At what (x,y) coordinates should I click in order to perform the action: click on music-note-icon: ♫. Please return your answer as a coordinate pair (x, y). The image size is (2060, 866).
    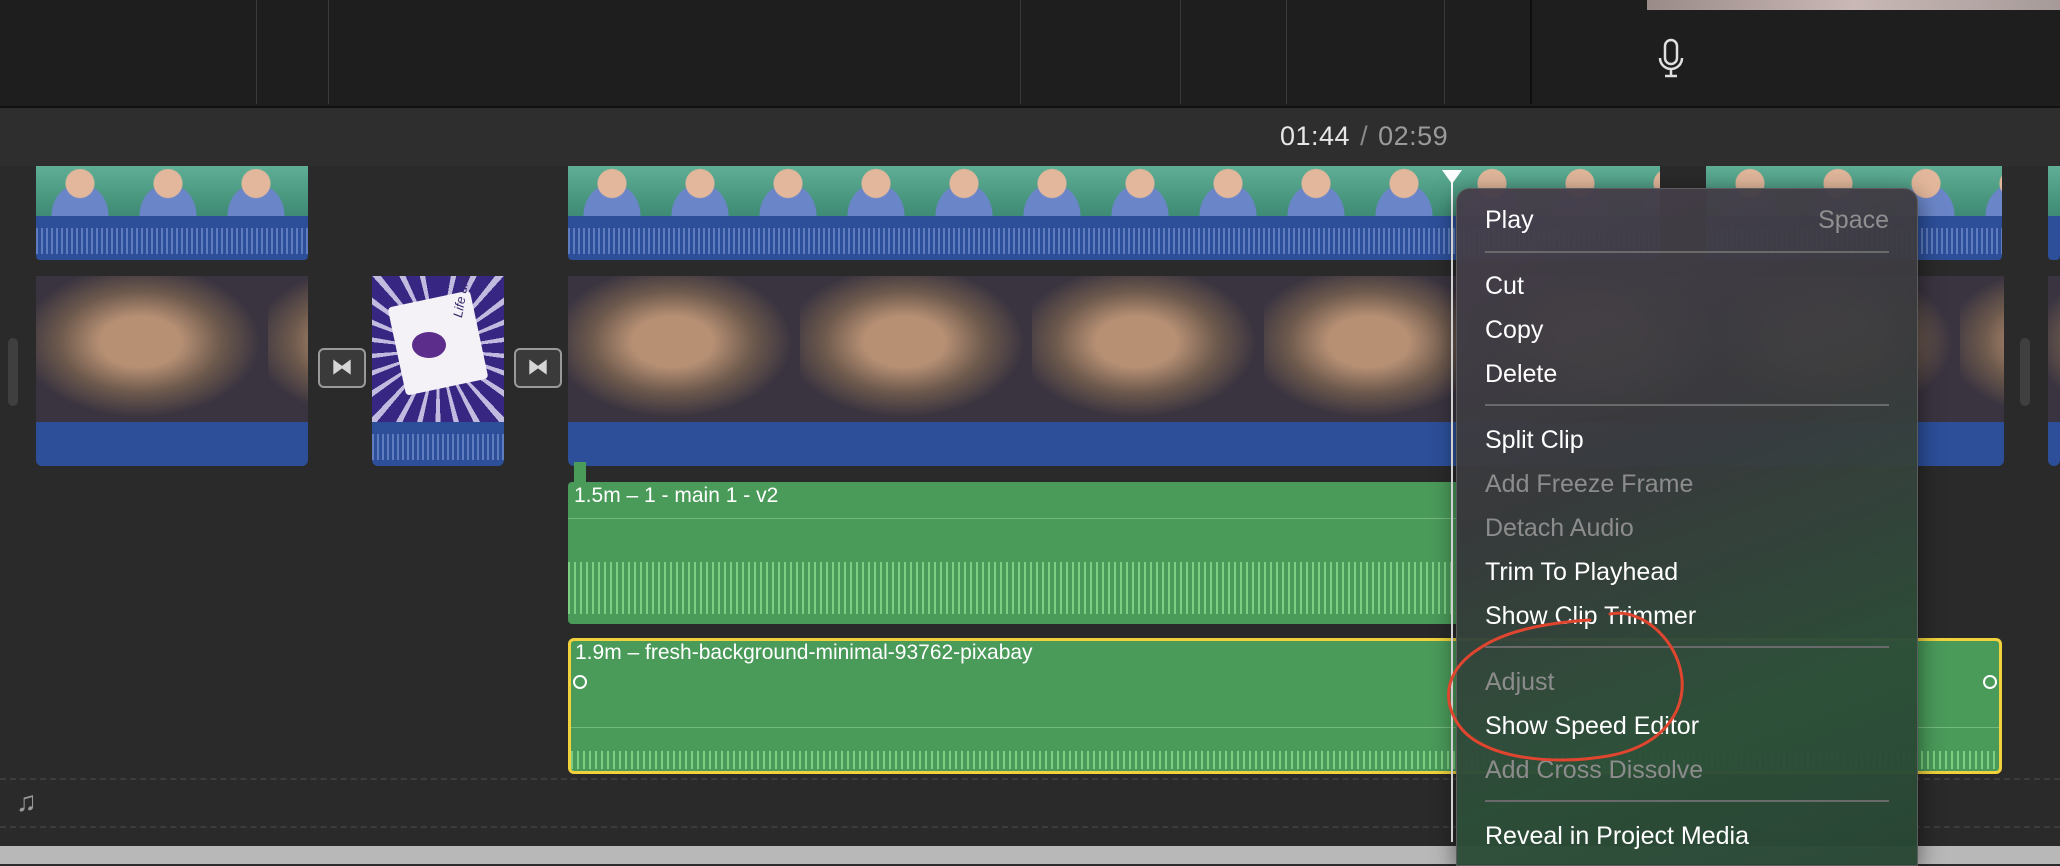
    Looking at the image, I should click on (26, 801).